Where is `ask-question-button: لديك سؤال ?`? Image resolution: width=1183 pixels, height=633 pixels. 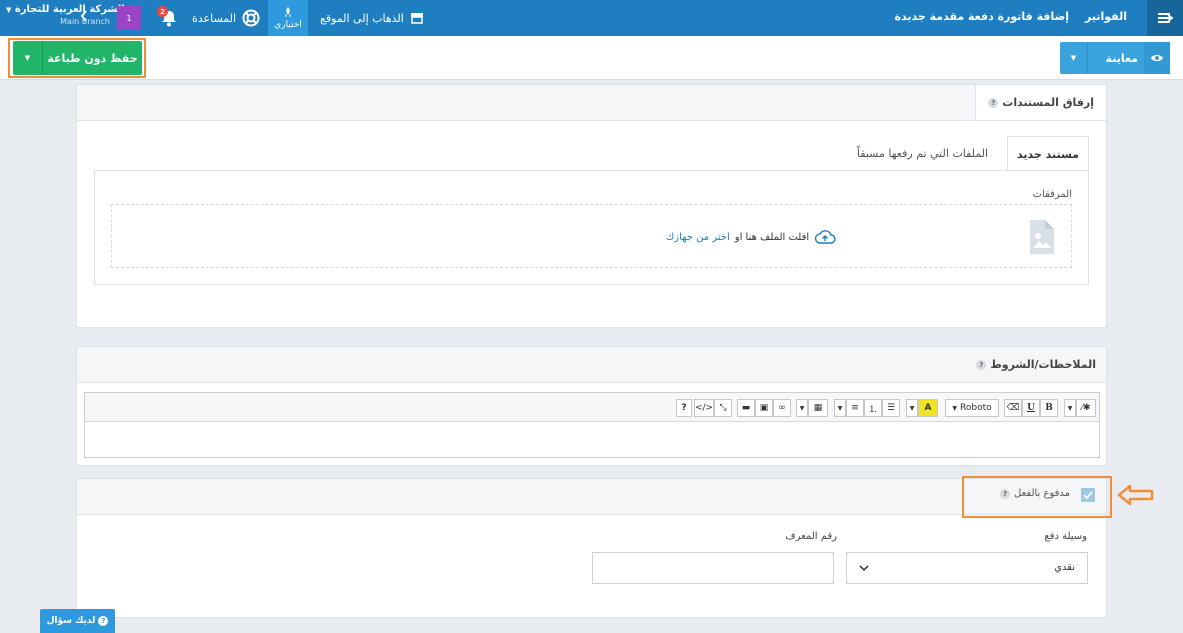
ask-question-button: لديك سؤال ? is located at coordinates (77, 621).